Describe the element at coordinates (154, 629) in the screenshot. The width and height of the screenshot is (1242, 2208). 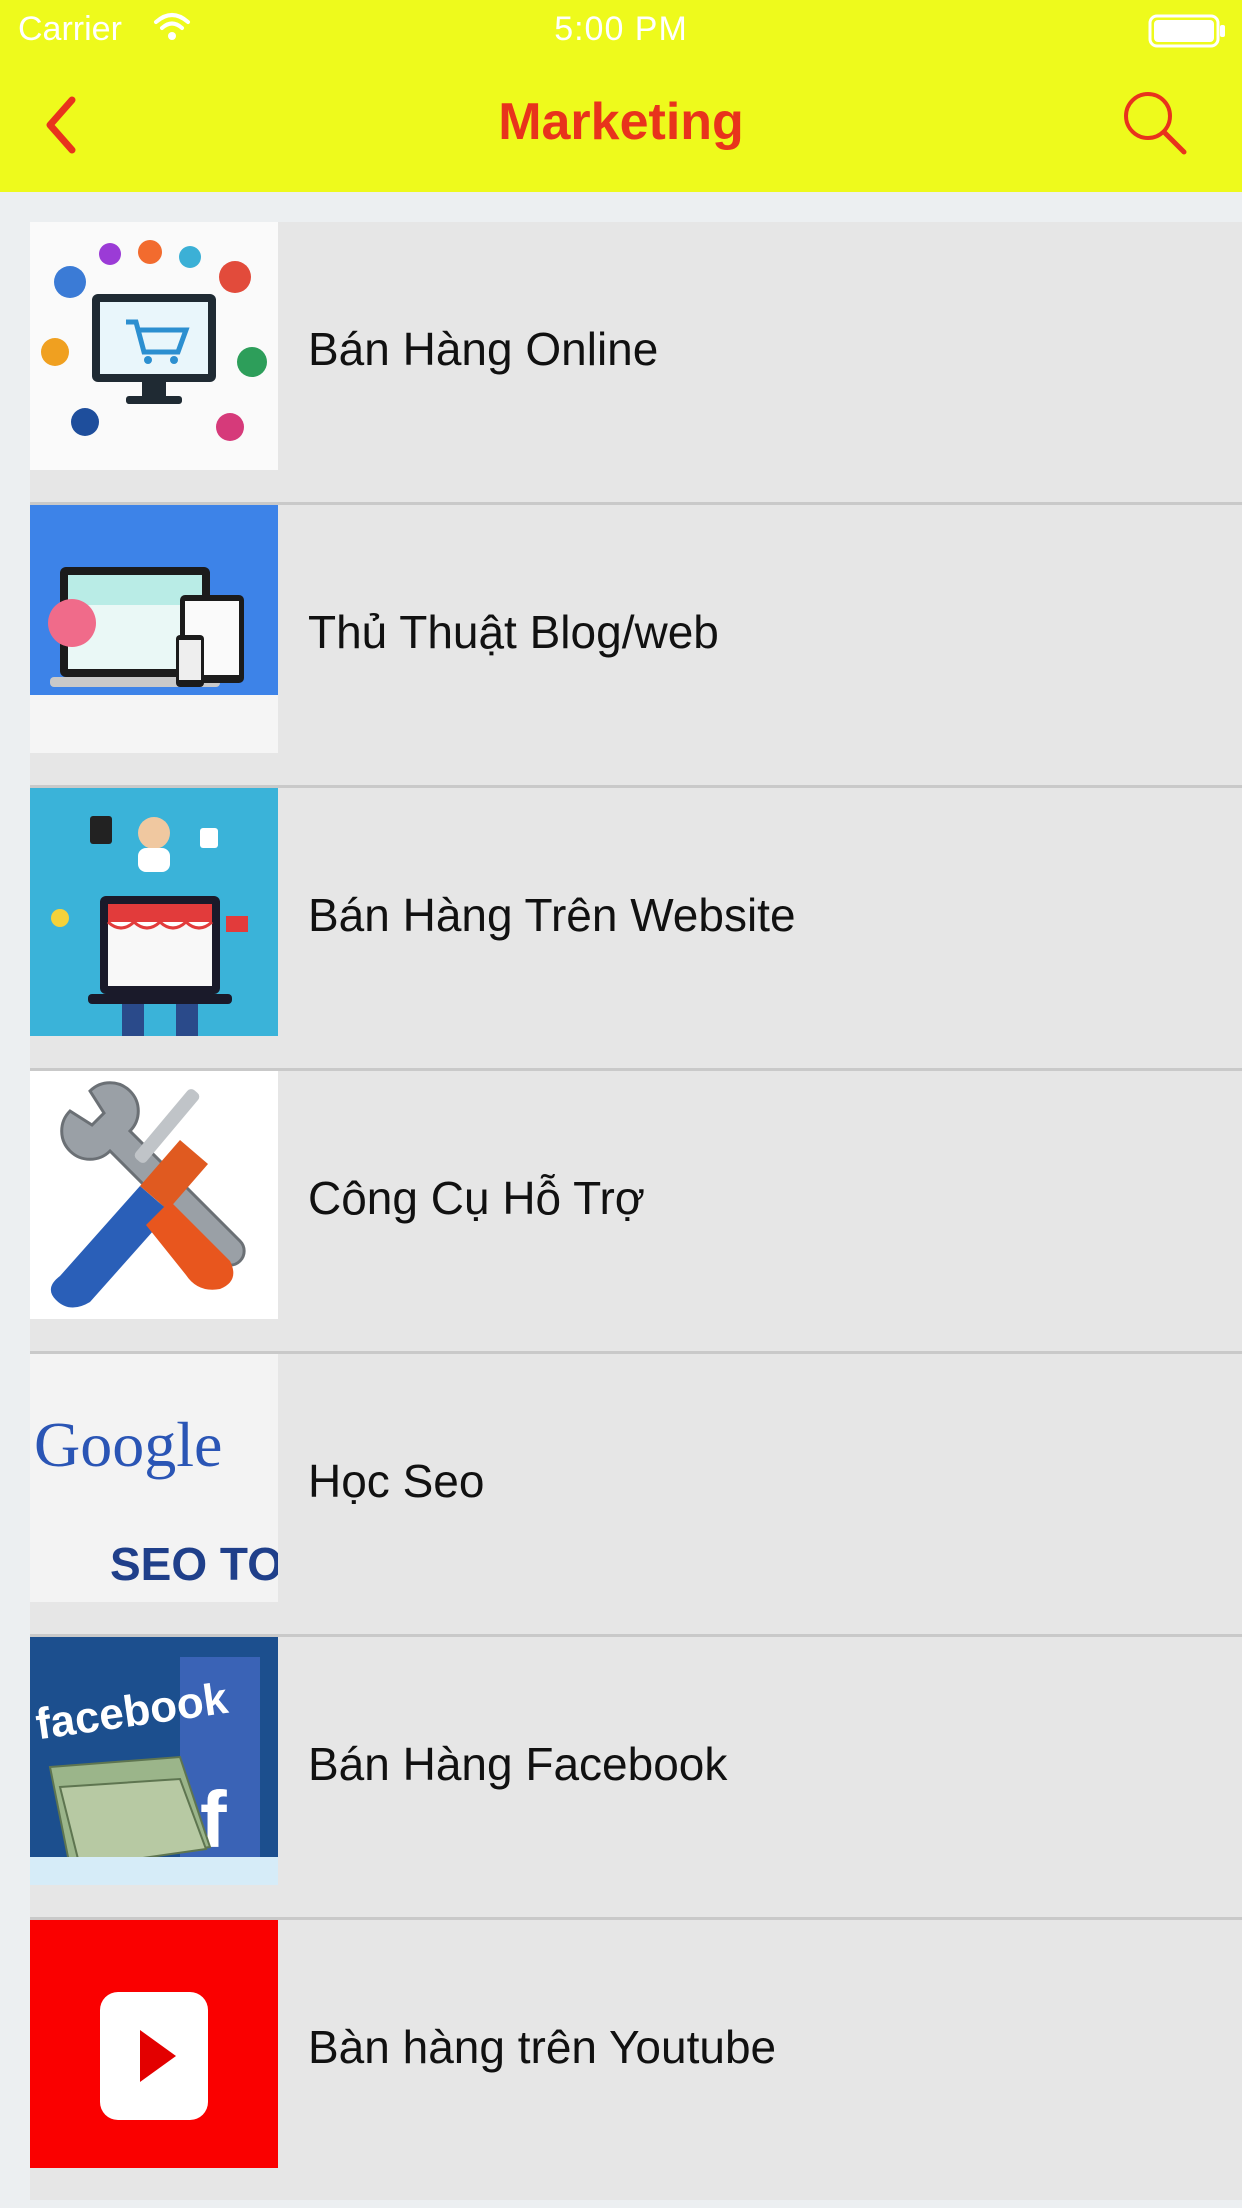
I see `blog-devices-thumbnail` at that location.